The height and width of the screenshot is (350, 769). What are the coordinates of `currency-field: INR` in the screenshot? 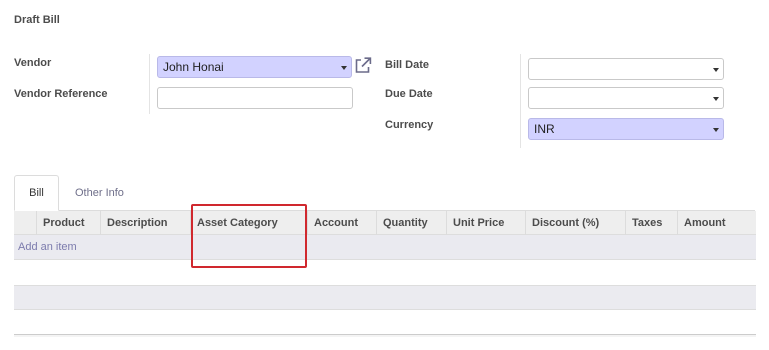 It's located at (626, 129).